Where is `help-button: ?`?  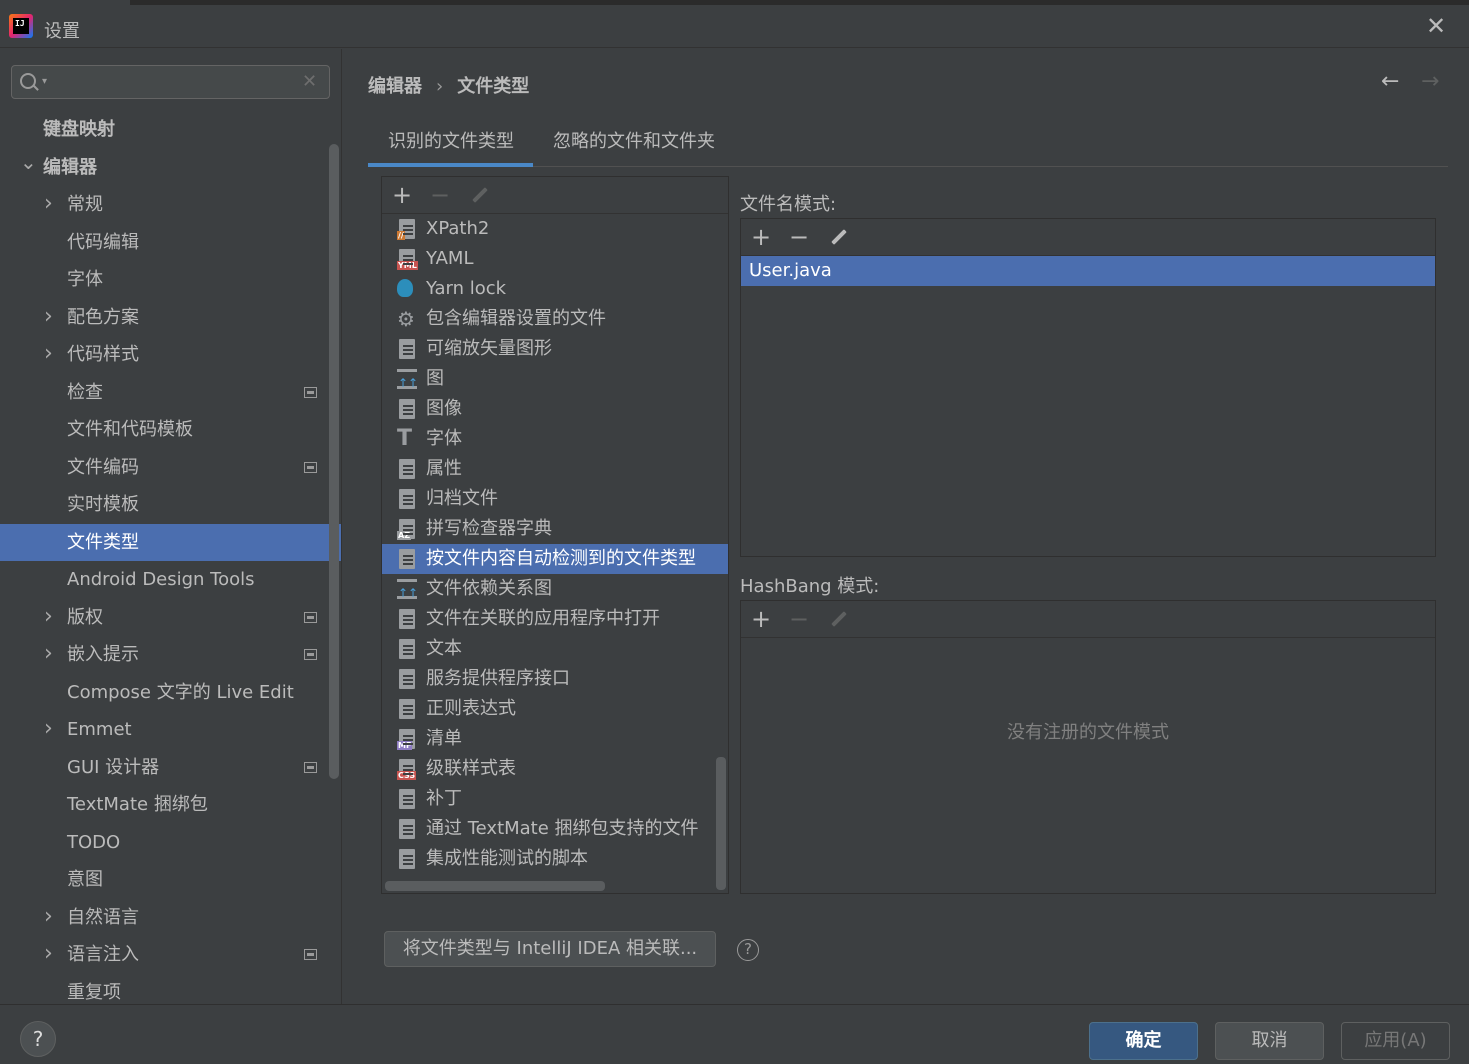 help-button: ? is located at coordinates (38, 1039).